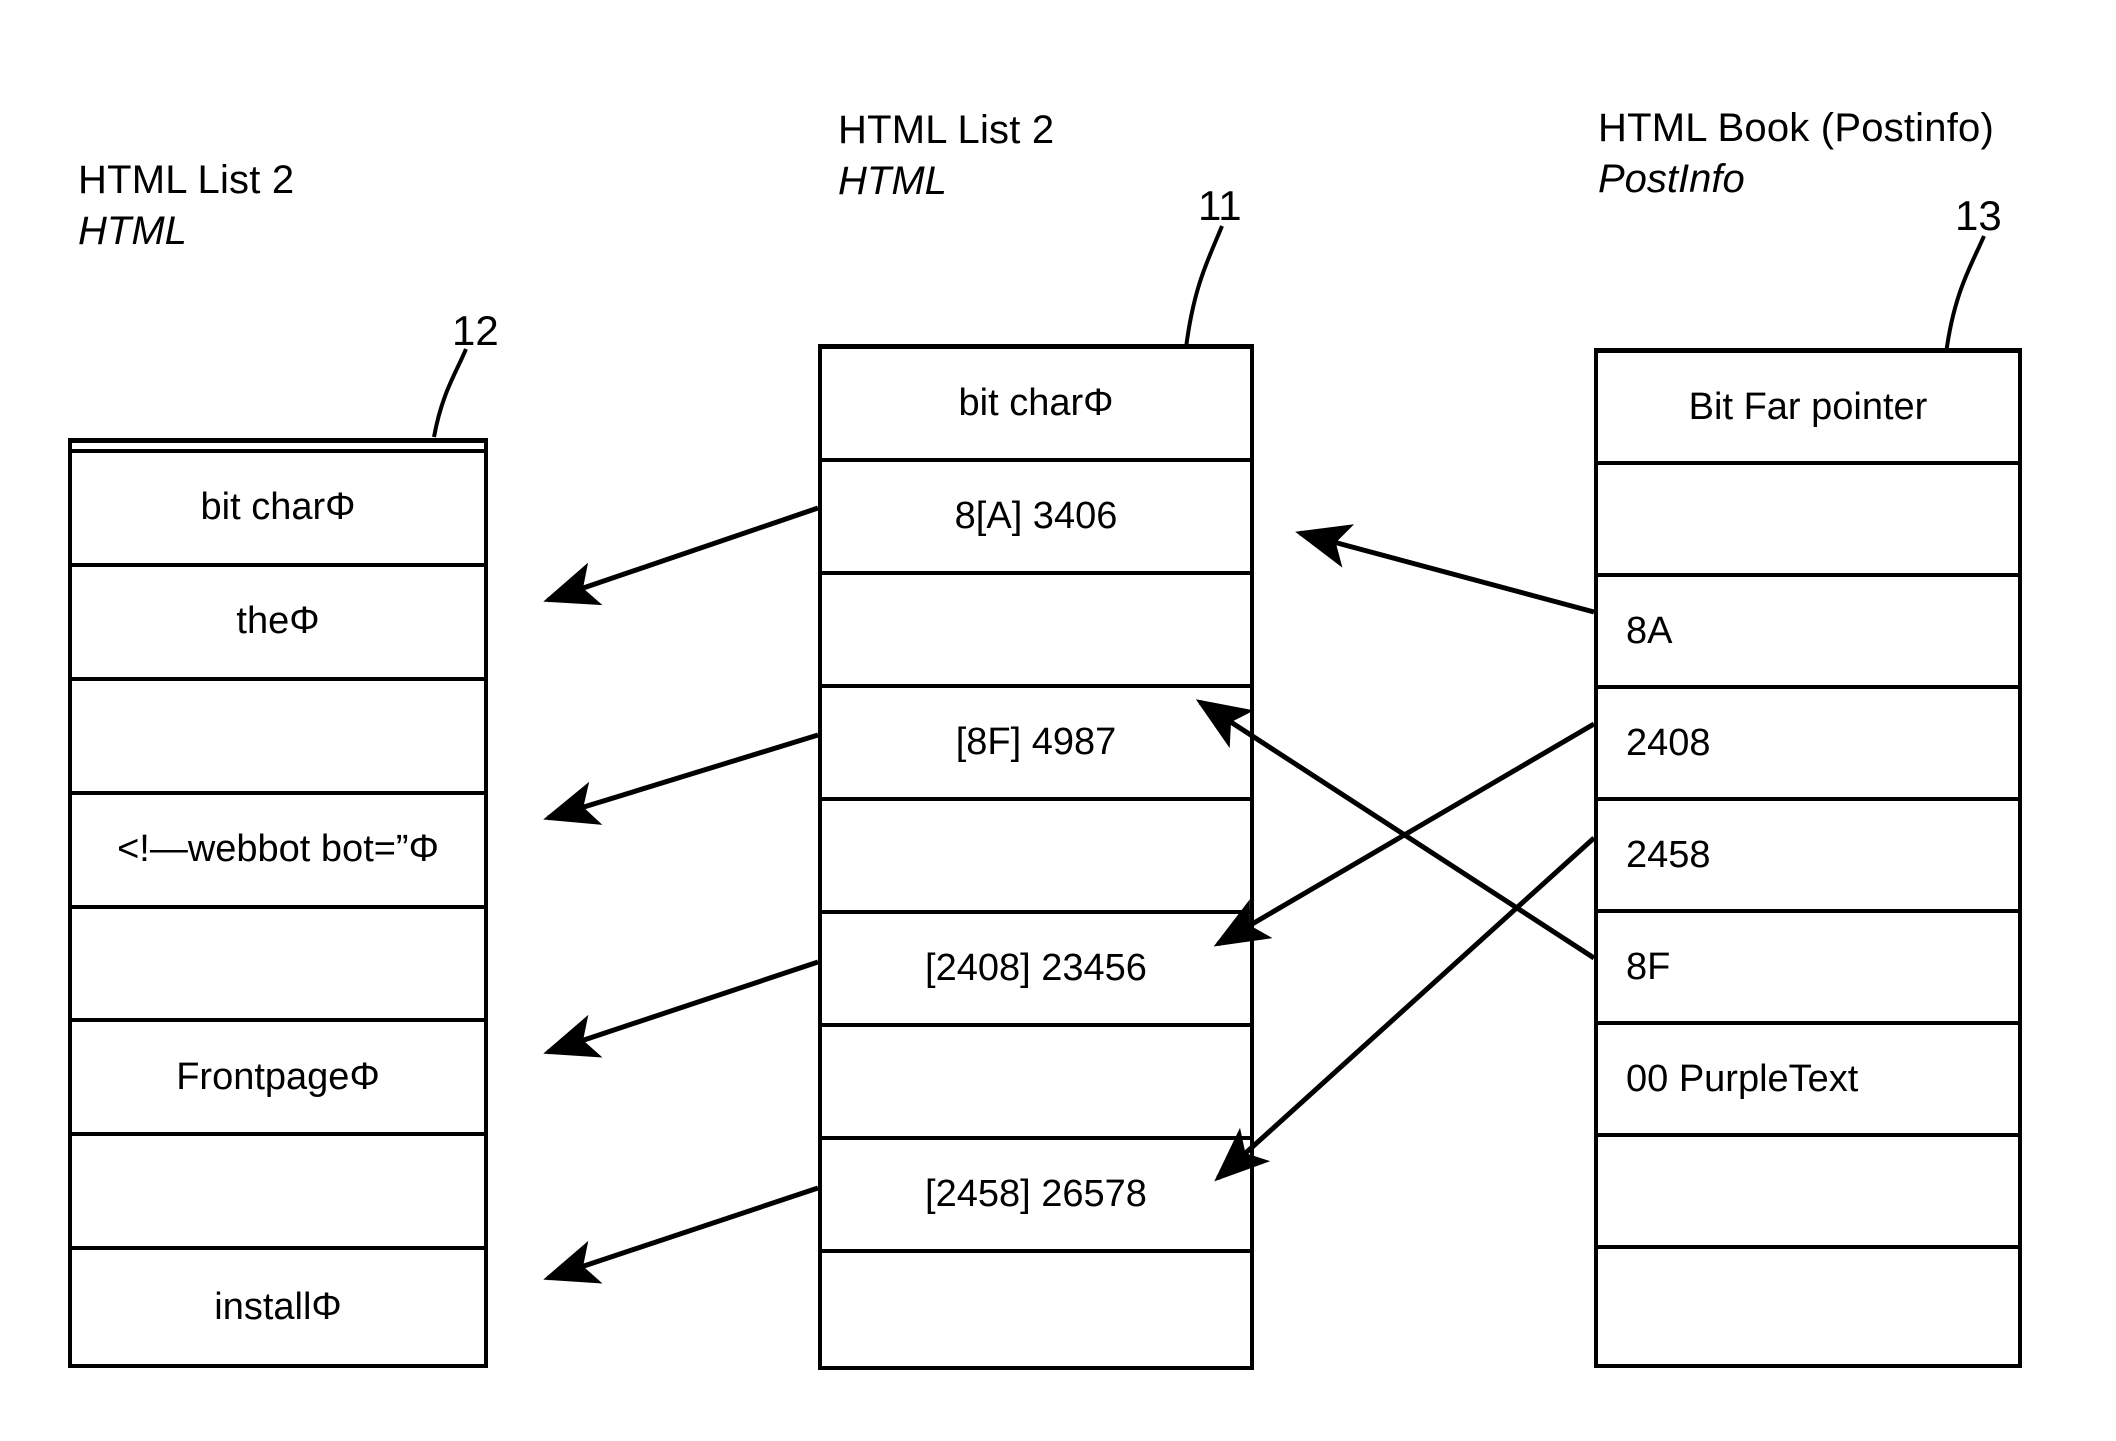 Image resolution: width=2116 pixels, height=1441 pixels. Describe the element at coordinates (186, 206) in the screenshot. I see `column-header-left: HTML List 2 HTML` at that location.